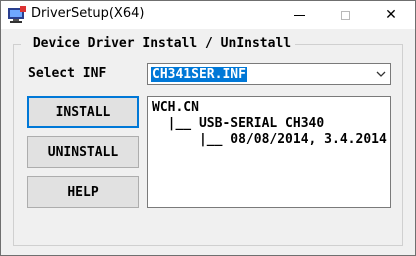  Describe the element at coordinates (208, 15) in the screenshot. I see `title-bar: DriverSetup(X64) ✕` at that location.